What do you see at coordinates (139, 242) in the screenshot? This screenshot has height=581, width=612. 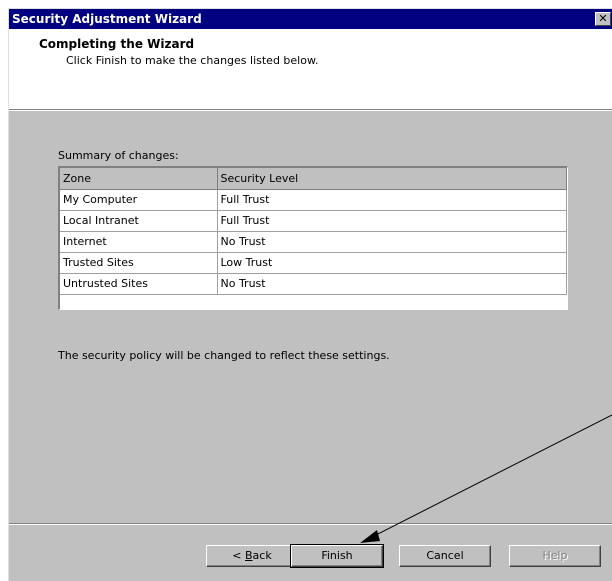 I see `zone-cell: Internet` at bounding box center [139, 242].